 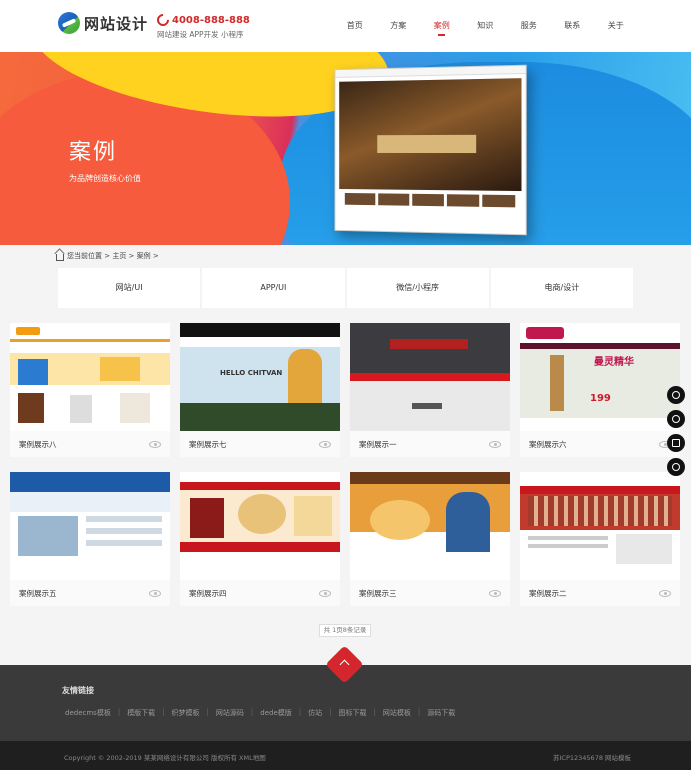 I want to click on case-thumbnail: 曼灵精华 199, so click(x=600, y=377).